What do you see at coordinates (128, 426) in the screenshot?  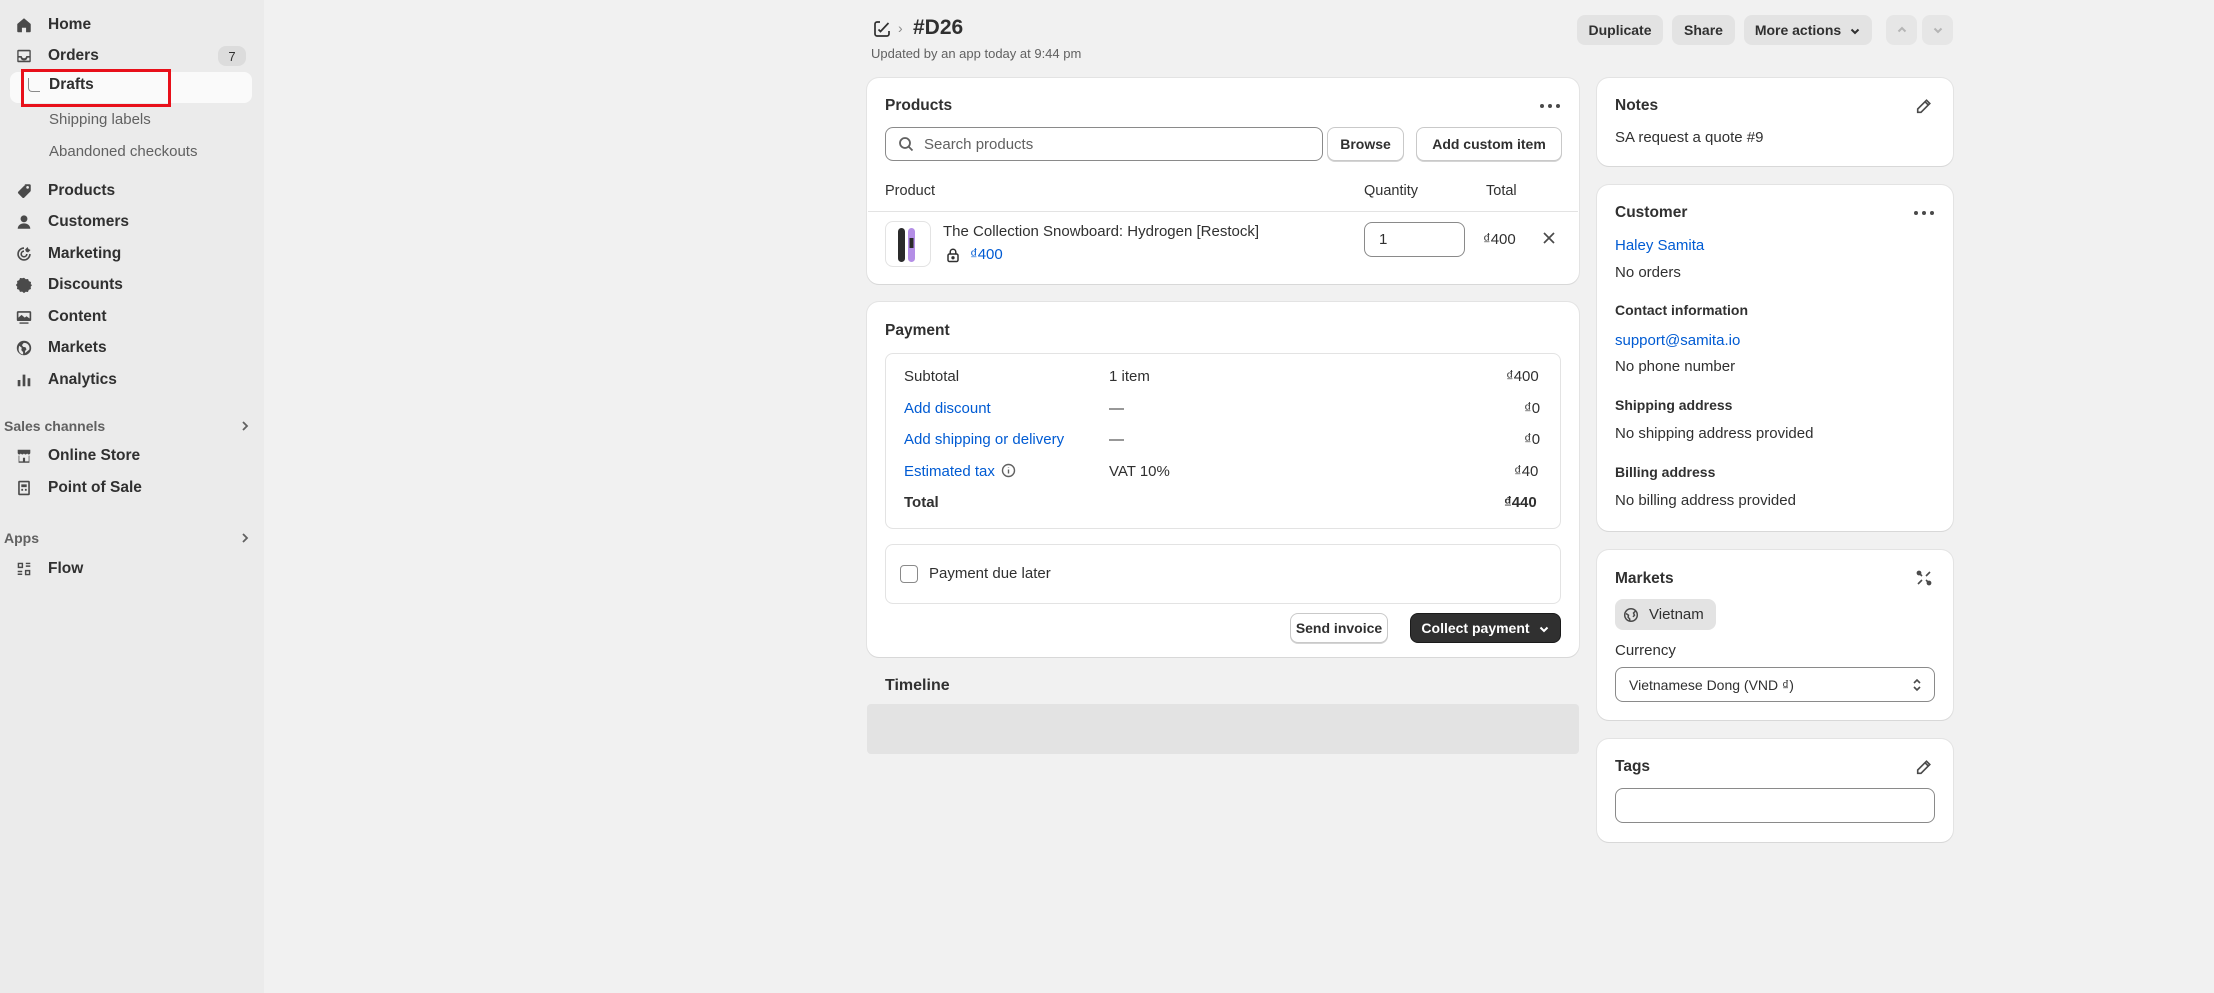 I see `sales-channels-header: Sales channels` at bounding box center [128, 426].